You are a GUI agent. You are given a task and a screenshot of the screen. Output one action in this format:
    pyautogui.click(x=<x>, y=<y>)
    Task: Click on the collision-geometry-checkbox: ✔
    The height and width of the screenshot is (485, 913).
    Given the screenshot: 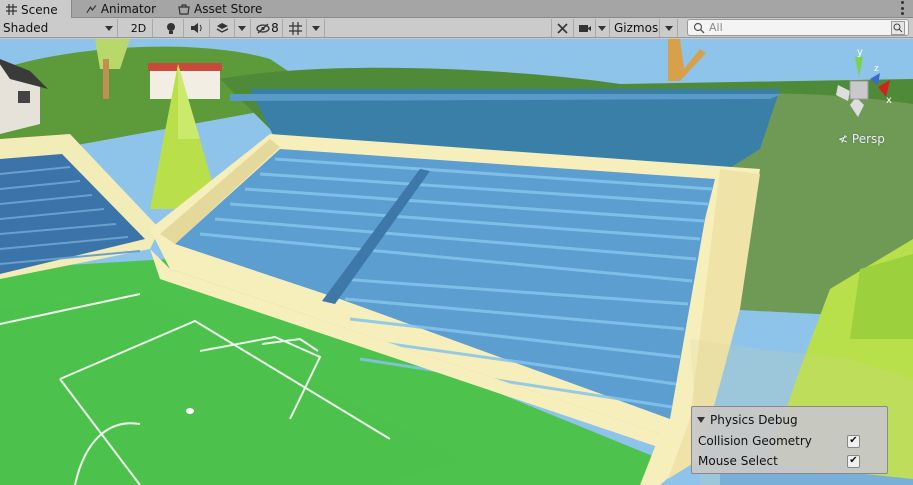 What is the action you would take?
    pyautogui.click(x=853, y=441)
    